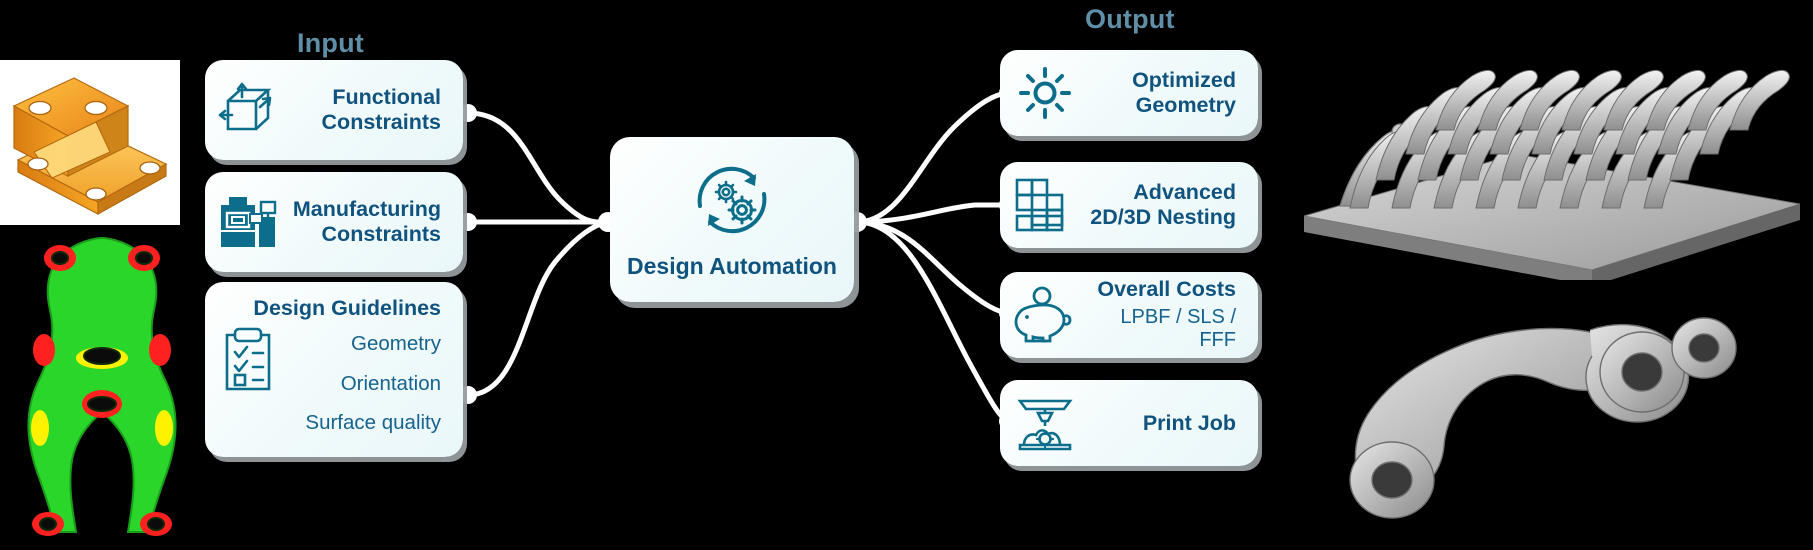  Describe the element at coordinates (1189, 422) in the screenshot. I see `card-line-1: Print Job` at that location.